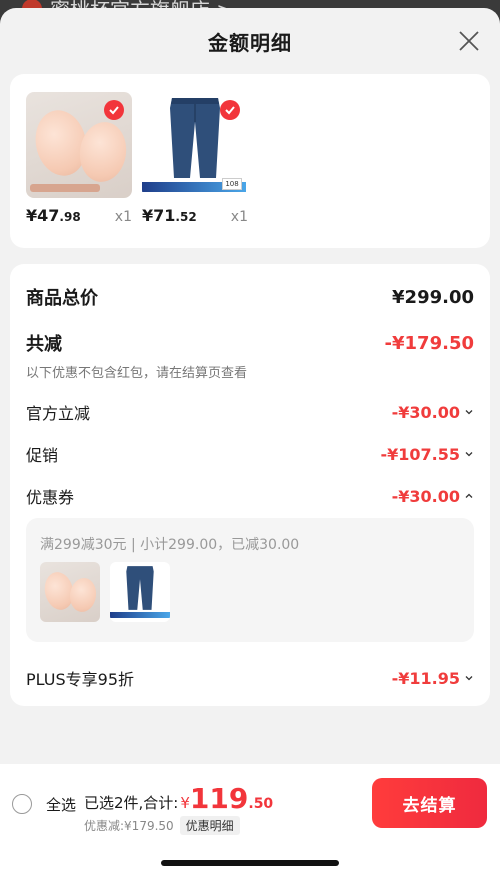 The image size is (500, 877). What do you see at coordinates (129, 826) in the screenshot?
I see `discount-total-text: 优惠减:¥179.50` at bounding box center [129, 826].